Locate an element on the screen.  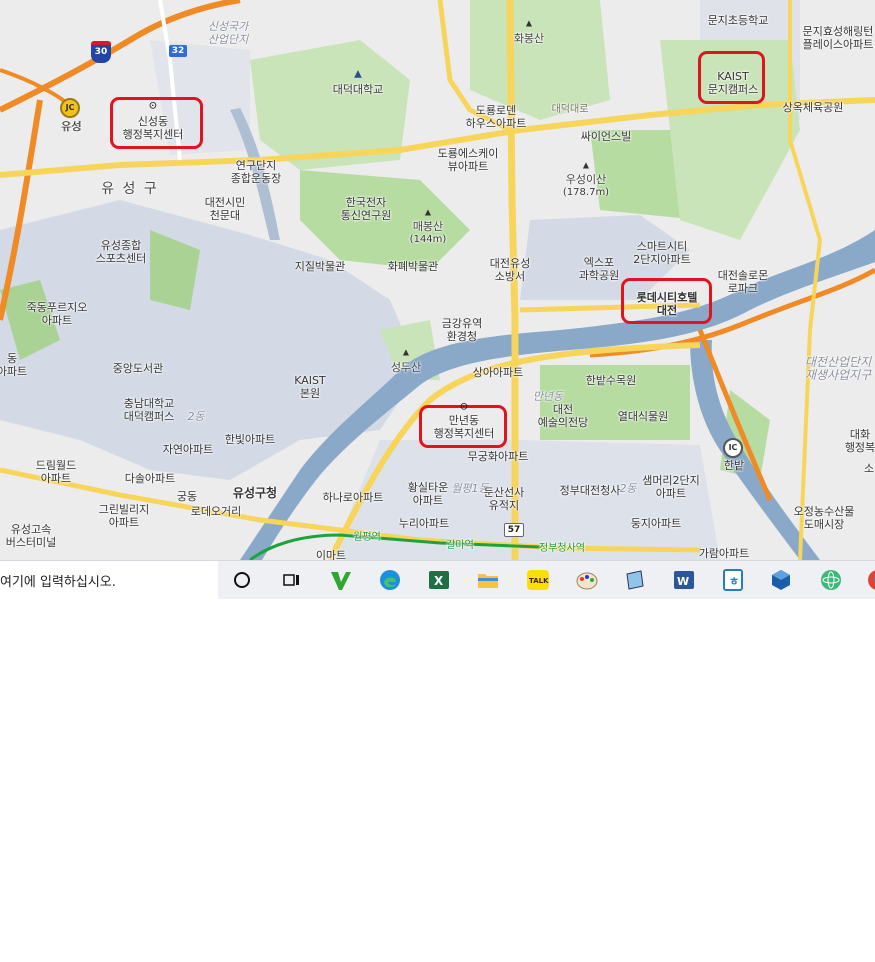
cortana-circle-icon is located at coordinates (242, 580).